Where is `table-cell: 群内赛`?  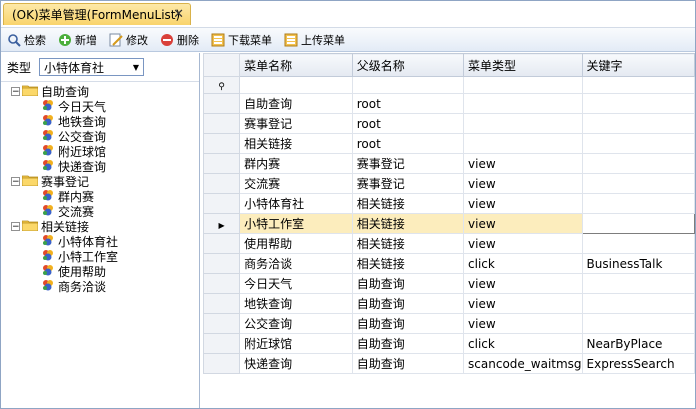
table-cell: 群内赛 is located at coordinates (296, 163).